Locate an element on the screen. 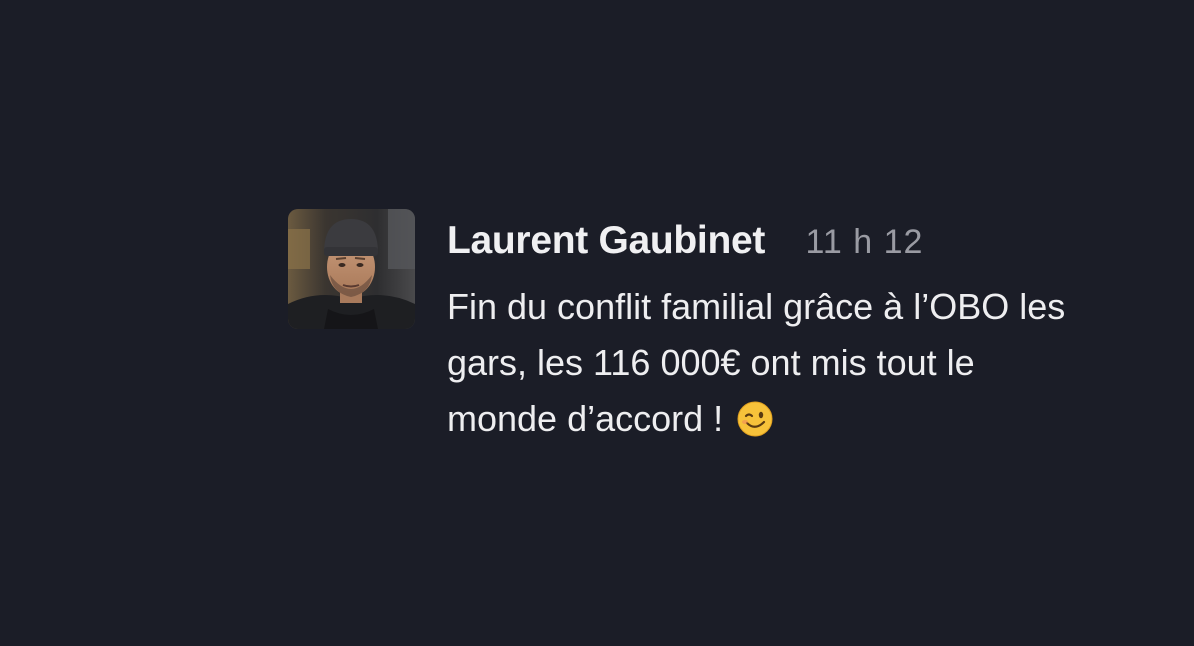 The height and width of the screenshot is (646, 1194). message-timestamp: 11 h 12 is located at coordinates (865, 242).